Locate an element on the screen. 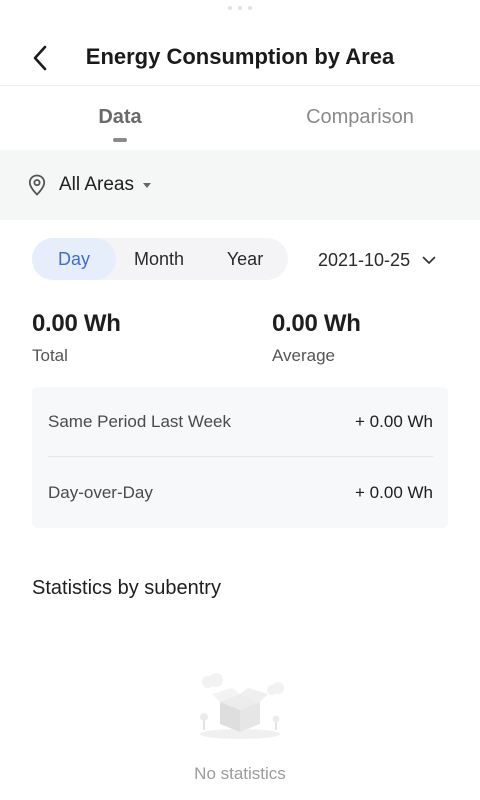 The height and width of the screenshot is (800, 480). app-header: Energy Consumption by Area is located at coordinates (240, 43).